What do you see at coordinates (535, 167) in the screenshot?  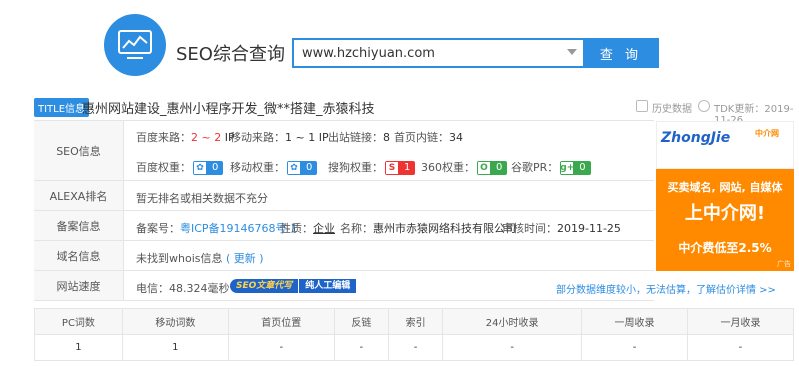 I see `google-pr-label: 谷歌PR：` at bounding box center [535, 167].